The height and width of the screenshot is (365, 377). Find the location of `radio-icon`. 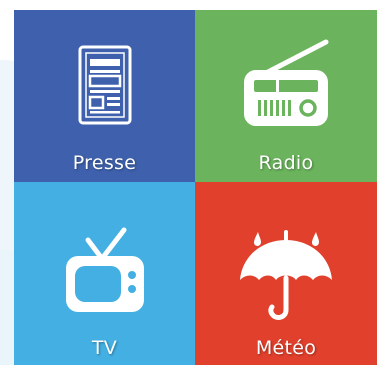

radio-icon is located at coordinates (286, 84).